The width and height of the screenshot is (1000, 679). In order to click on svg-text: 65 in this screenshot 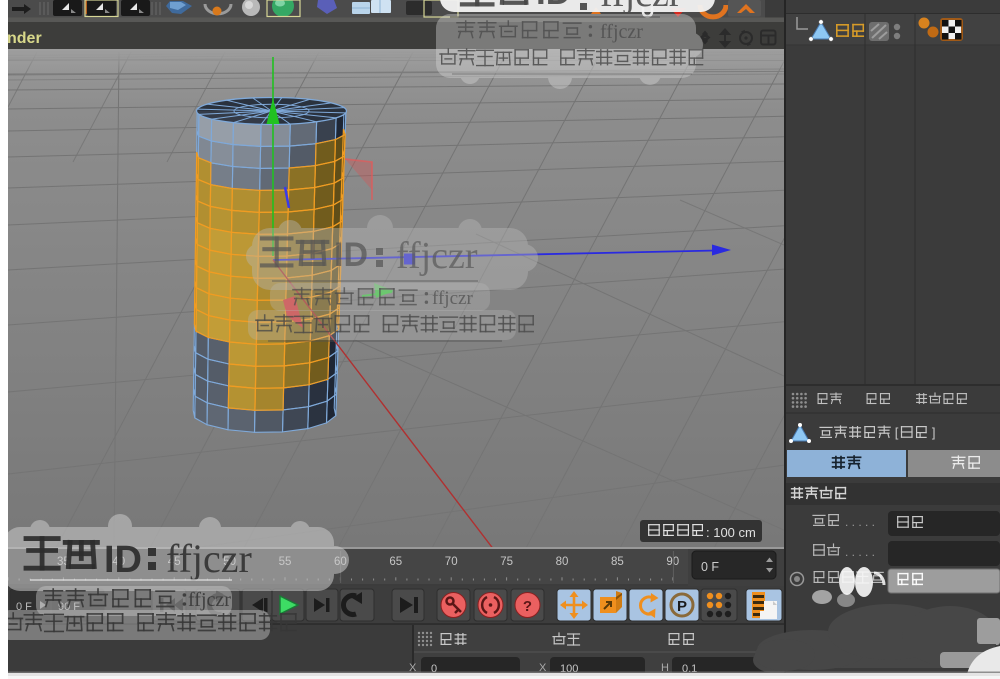, I will do `click(395, 562)`.